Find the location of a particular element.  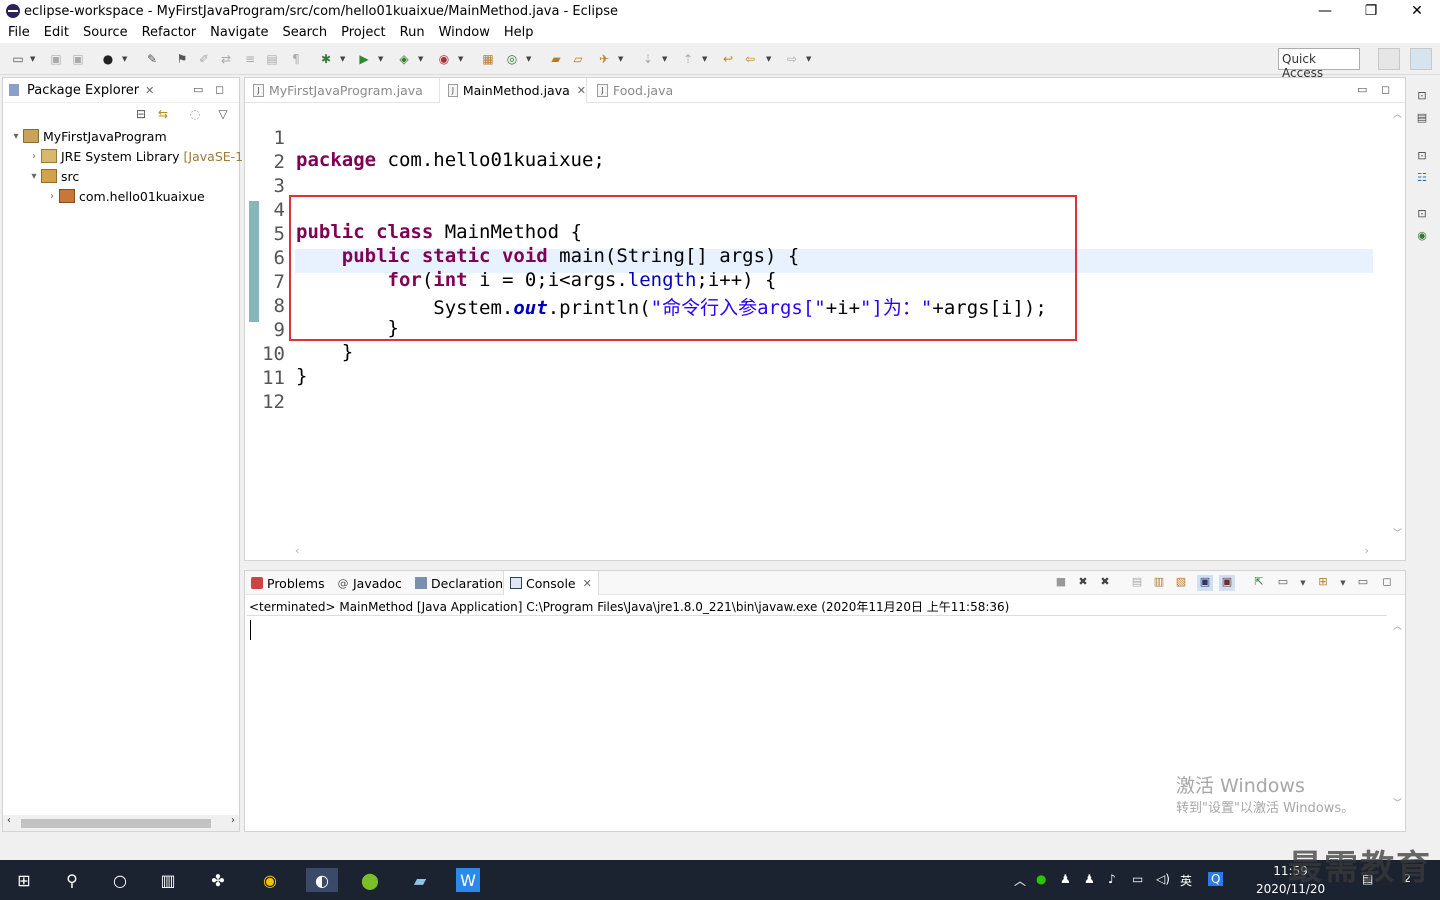

search-toggle-icon: ⚑ is located at coordinates (182, 59).